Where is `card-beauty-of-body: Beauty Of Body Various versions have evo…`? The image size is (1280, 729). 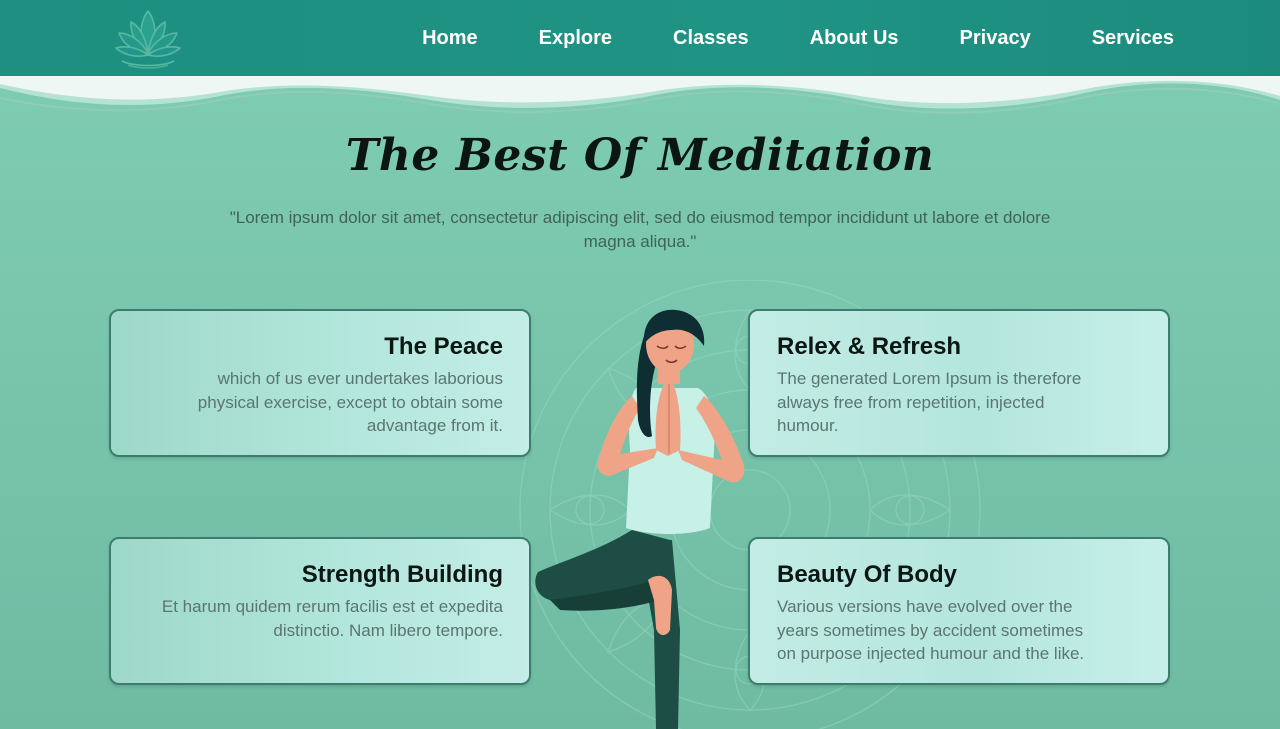 card-beauty-of-body: Beauty Of Body Various versions have evo… is located at coordinates (959, 611).